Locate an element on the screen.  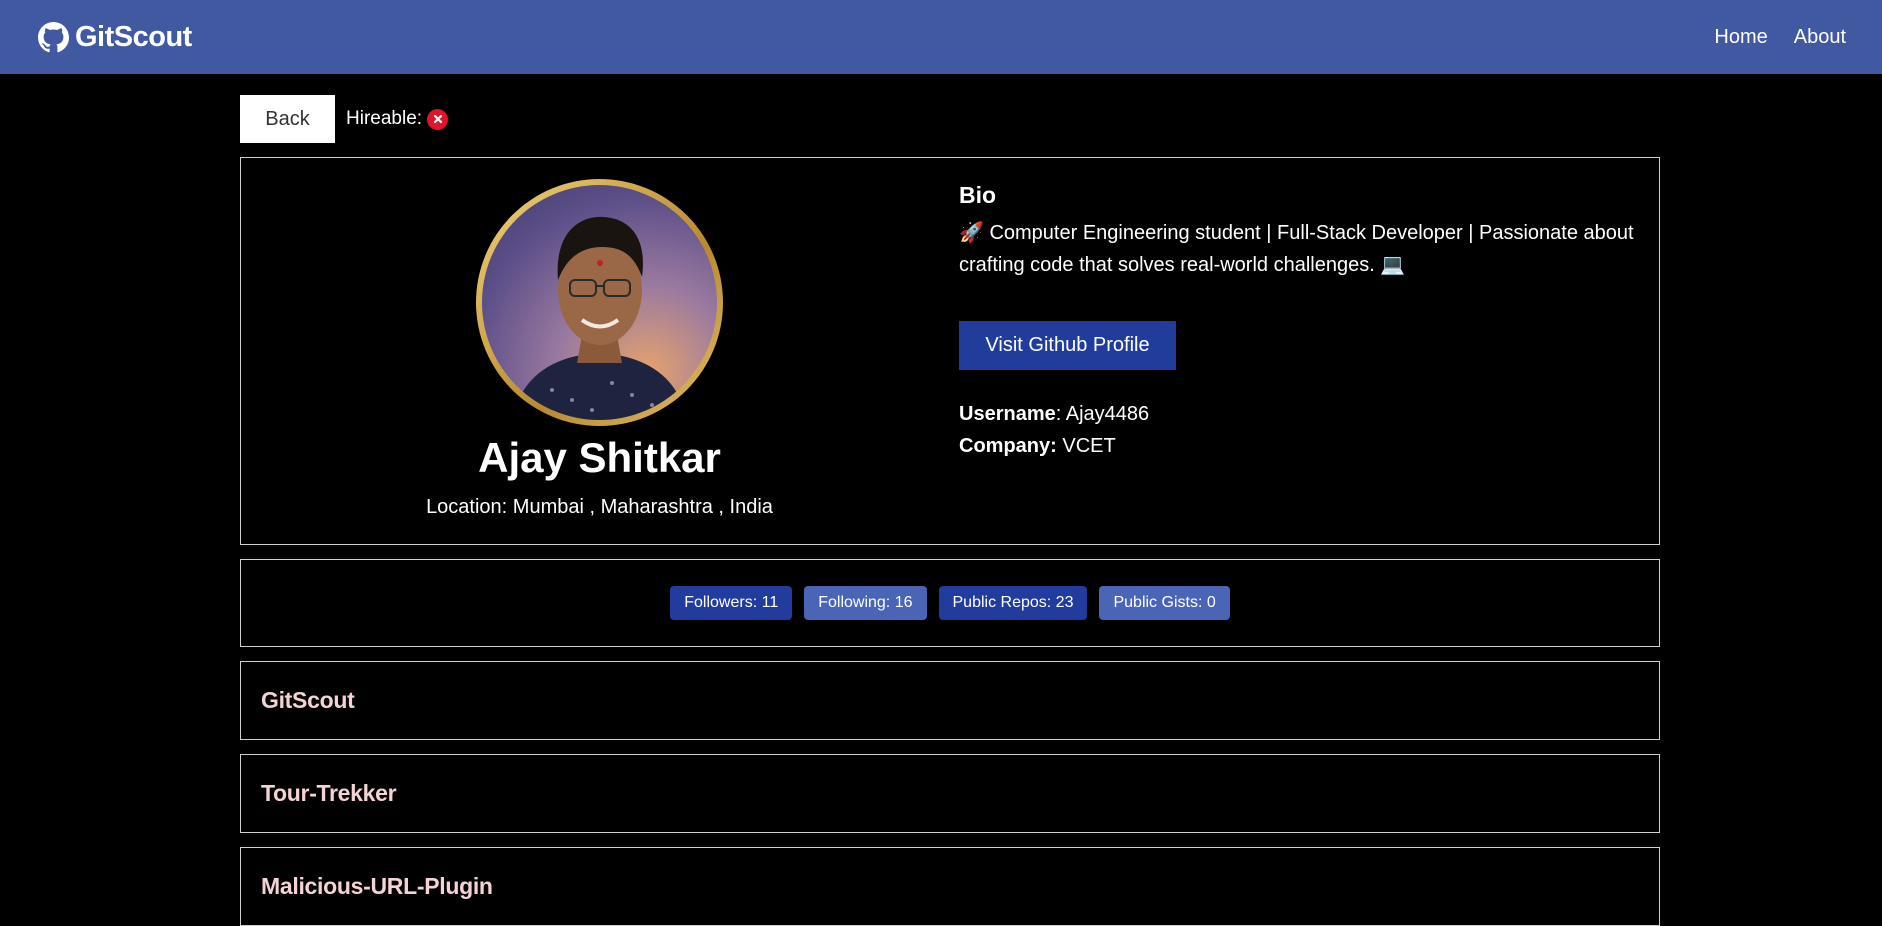
visit-github-profile-button: Visit Github Profile is located at coordinates (1067, 345).